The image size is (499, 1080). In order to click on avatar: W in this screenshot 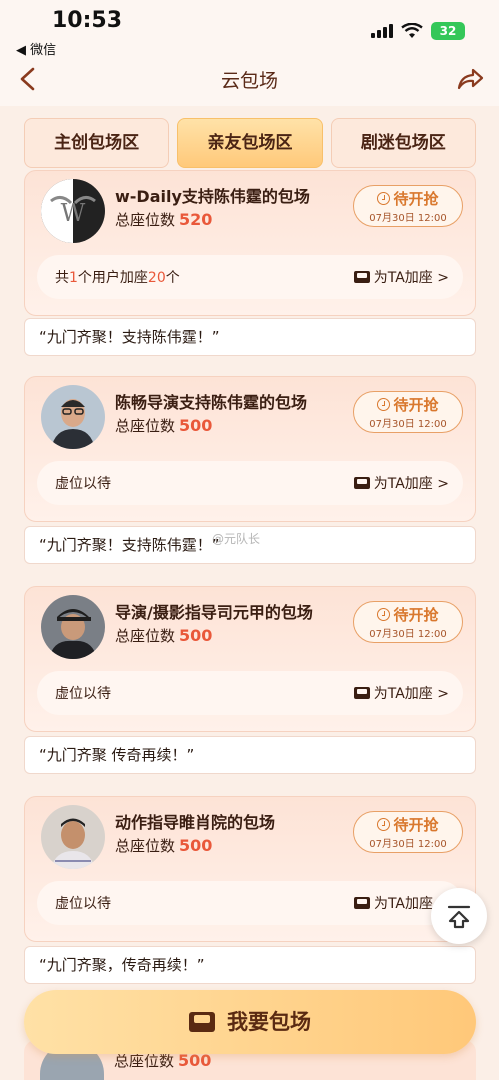, I will do `click(73, 211)`.